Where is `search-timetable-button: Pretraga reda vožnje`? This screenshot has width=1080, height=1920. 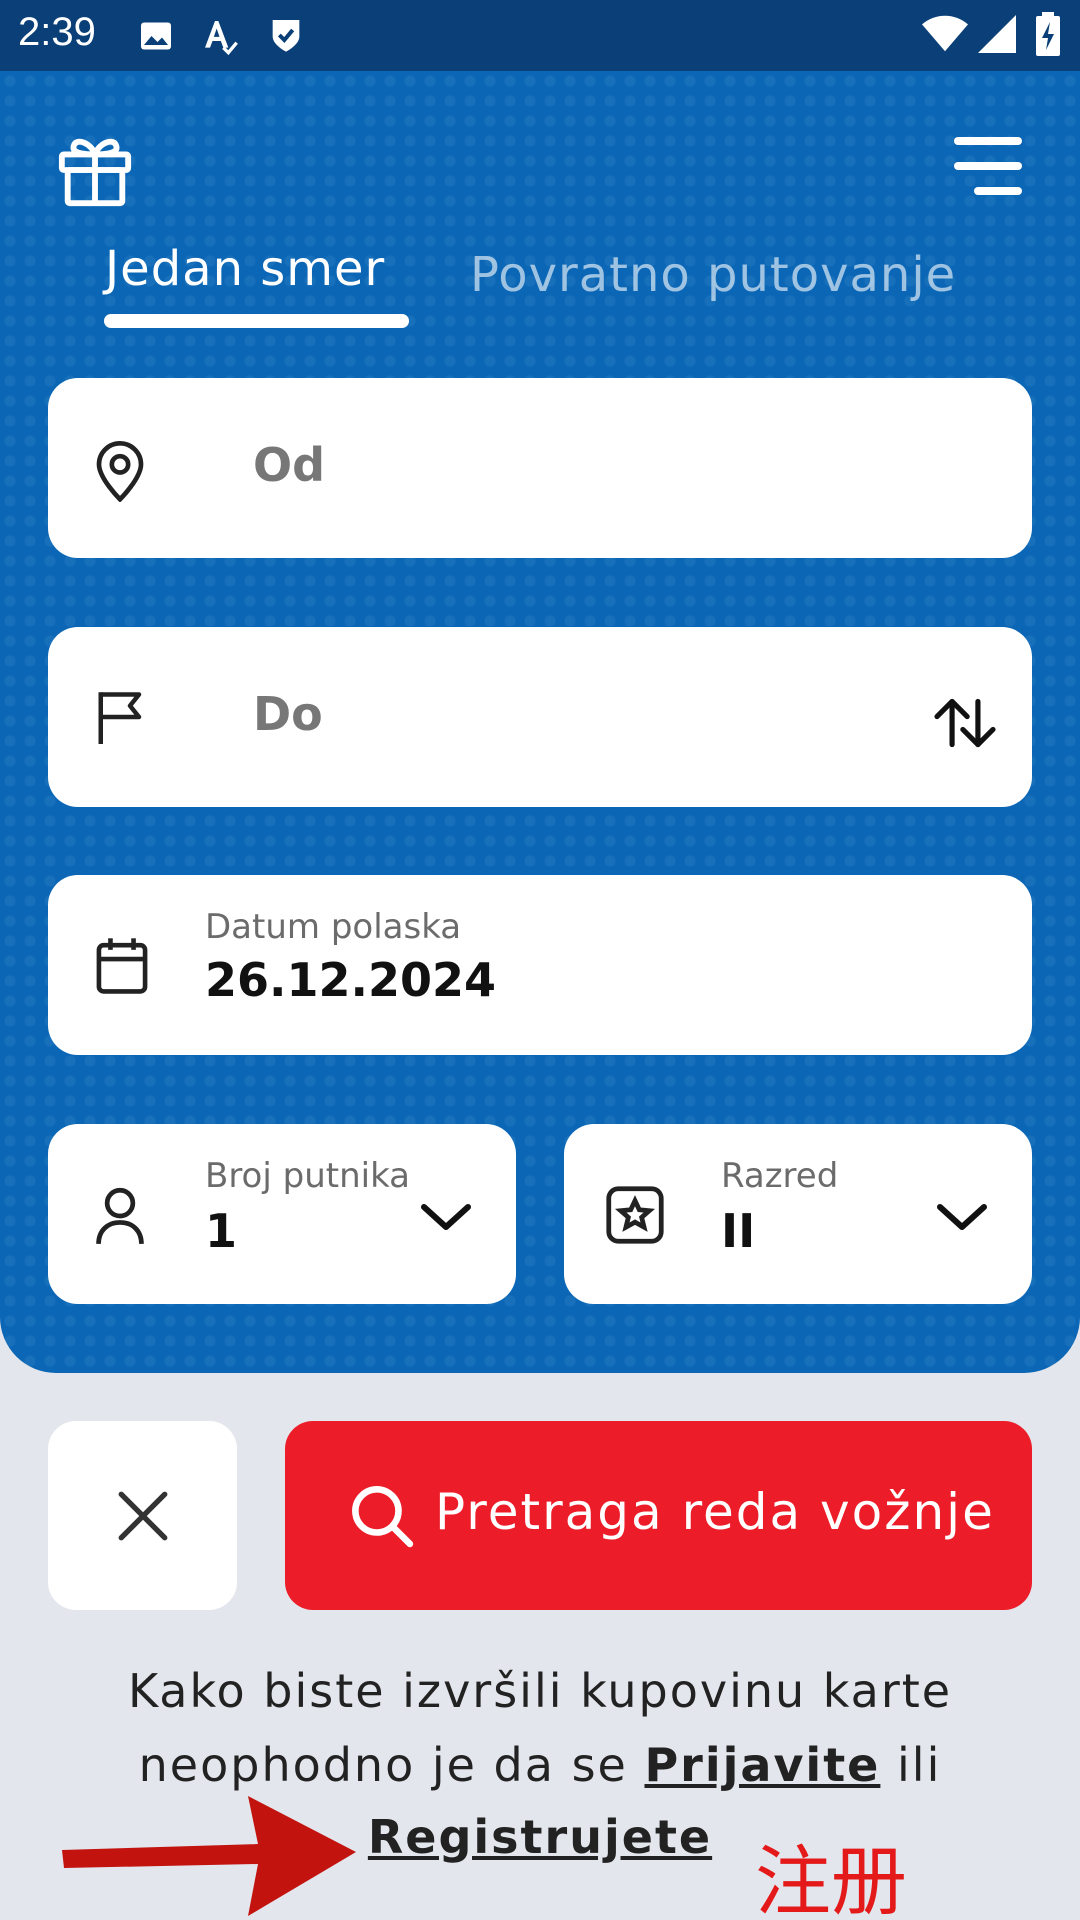 search-timetable-button: Pretraga reda vožnje is located at coordinates (658, 1515).